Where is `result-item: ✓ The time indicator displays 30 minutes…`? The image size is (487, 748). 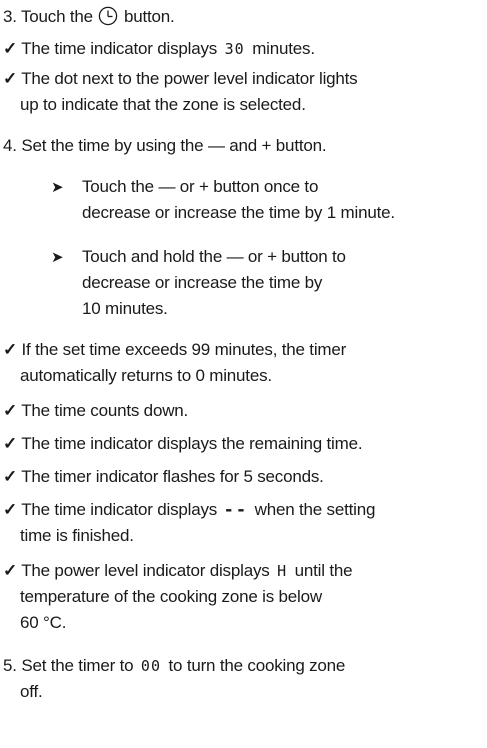
result-item: ✓ The time indicator displays 30 minutes… is located at coordinates (159, 49).